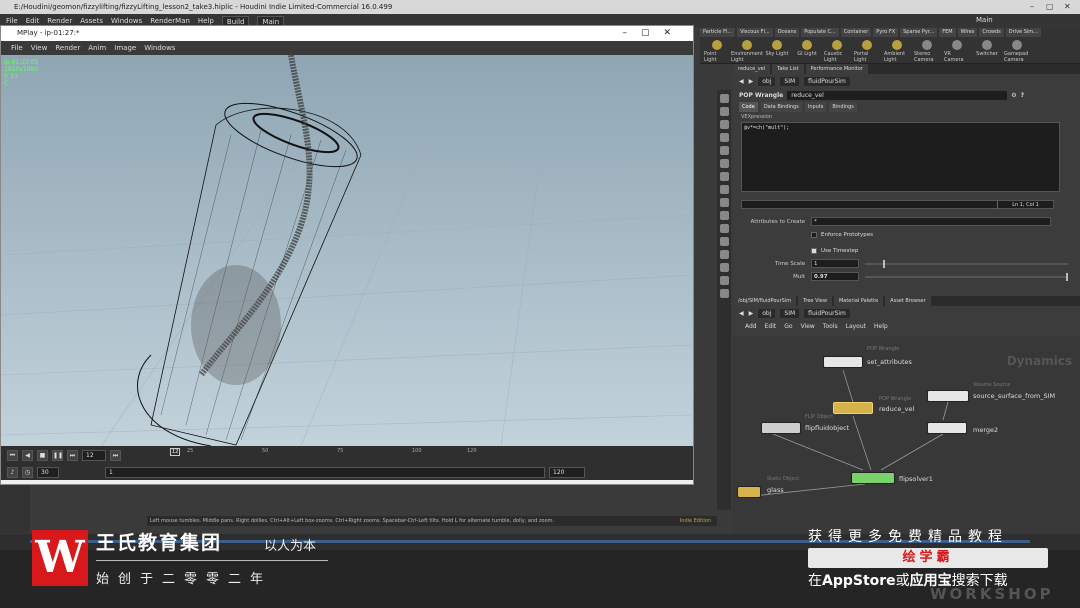  Describe the element at coordinates (752, 69) in the screenshot. I see `tab-reduce-vel: reduce_vel` at that location.